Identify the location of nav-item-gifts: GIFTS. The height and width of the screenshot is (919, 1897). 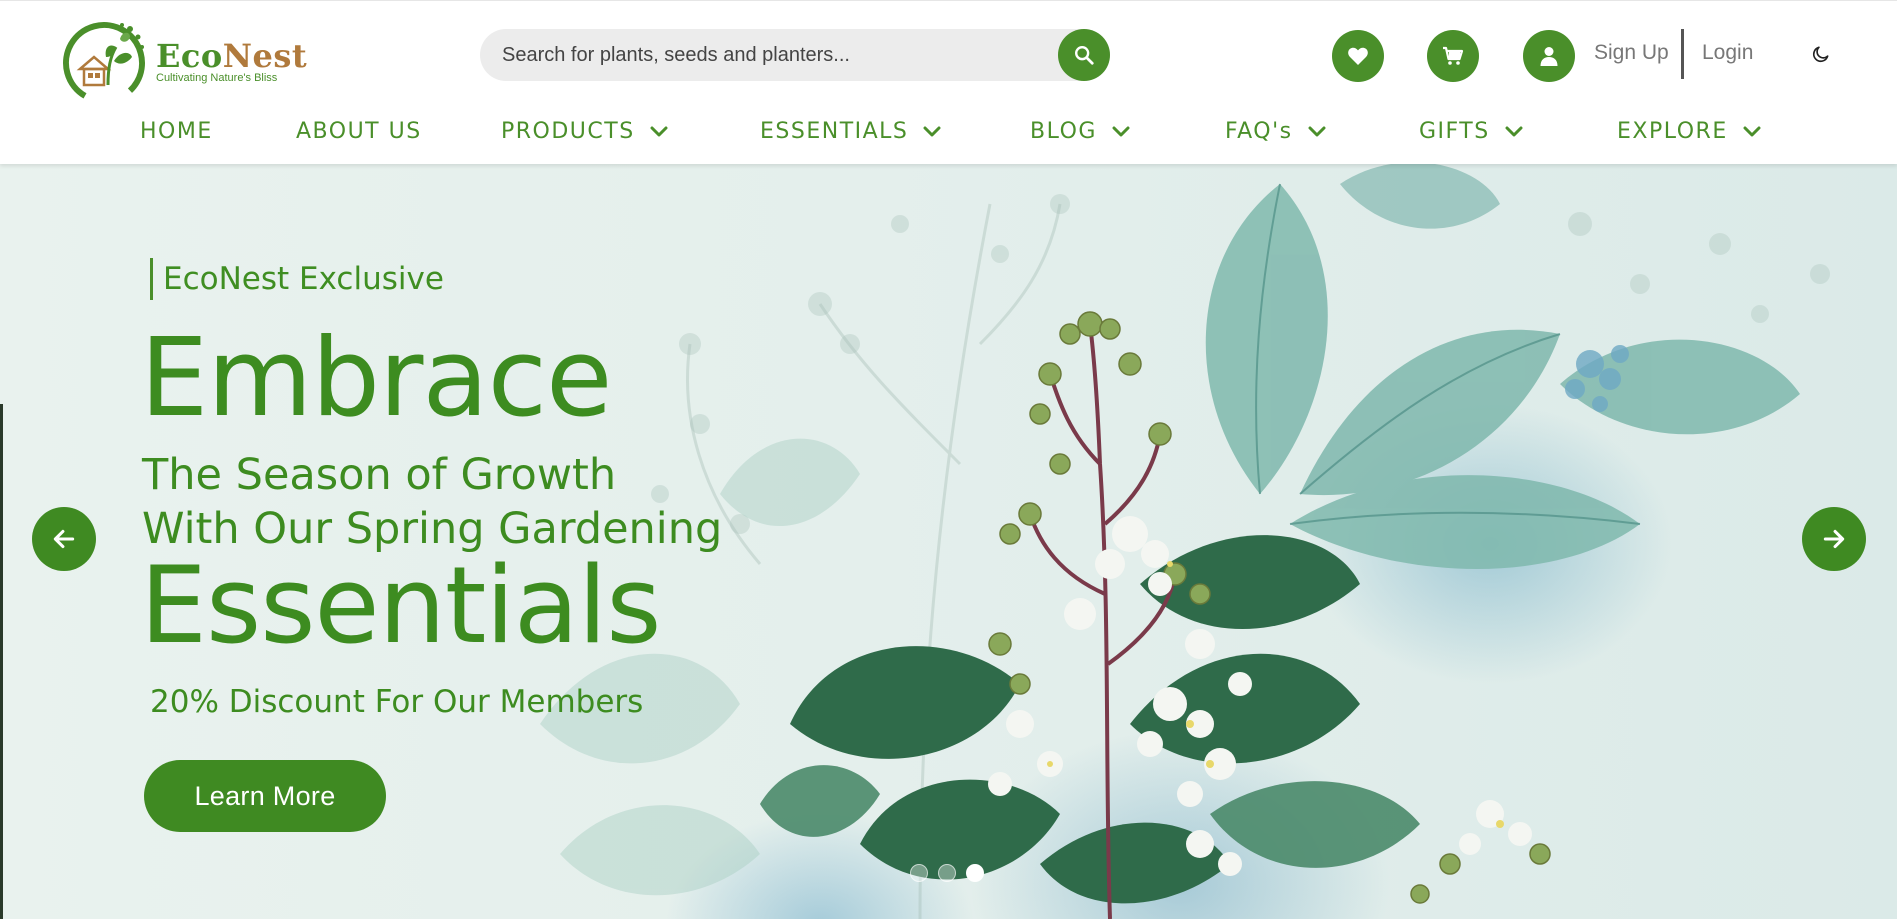
(1471, 131).